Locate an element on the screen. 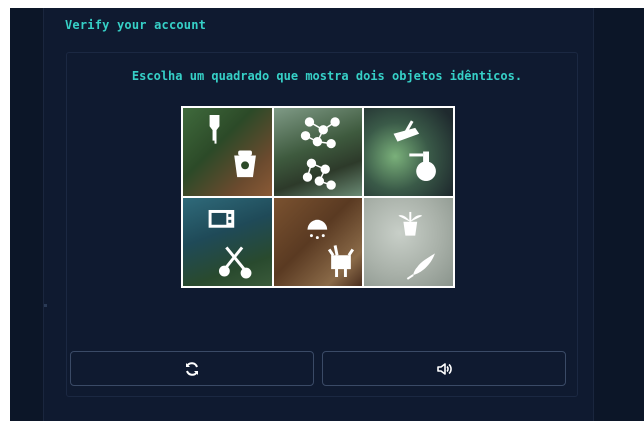  refresh-button is located at coordinates (192, 368).